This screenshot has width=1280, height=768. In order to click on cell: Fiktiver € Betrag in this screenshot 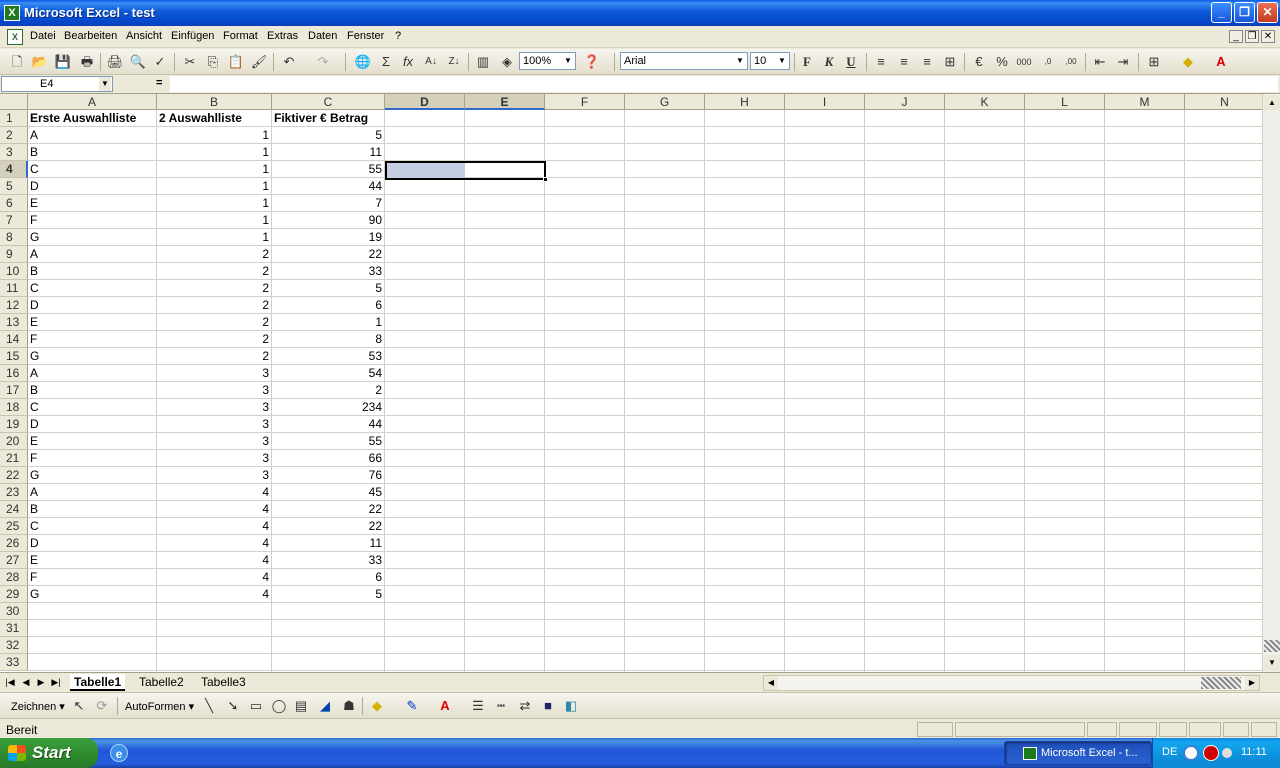, I will do `click(328, 118)`.